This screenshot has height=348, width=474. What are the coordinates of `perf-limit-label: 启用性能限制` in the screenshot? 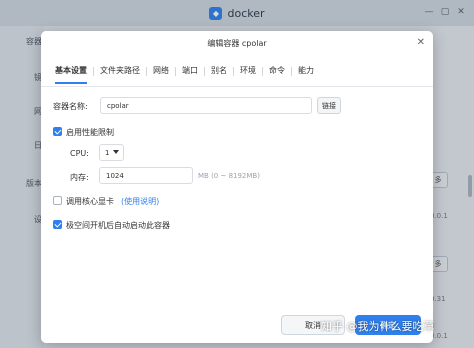 It's located at (90, 132).